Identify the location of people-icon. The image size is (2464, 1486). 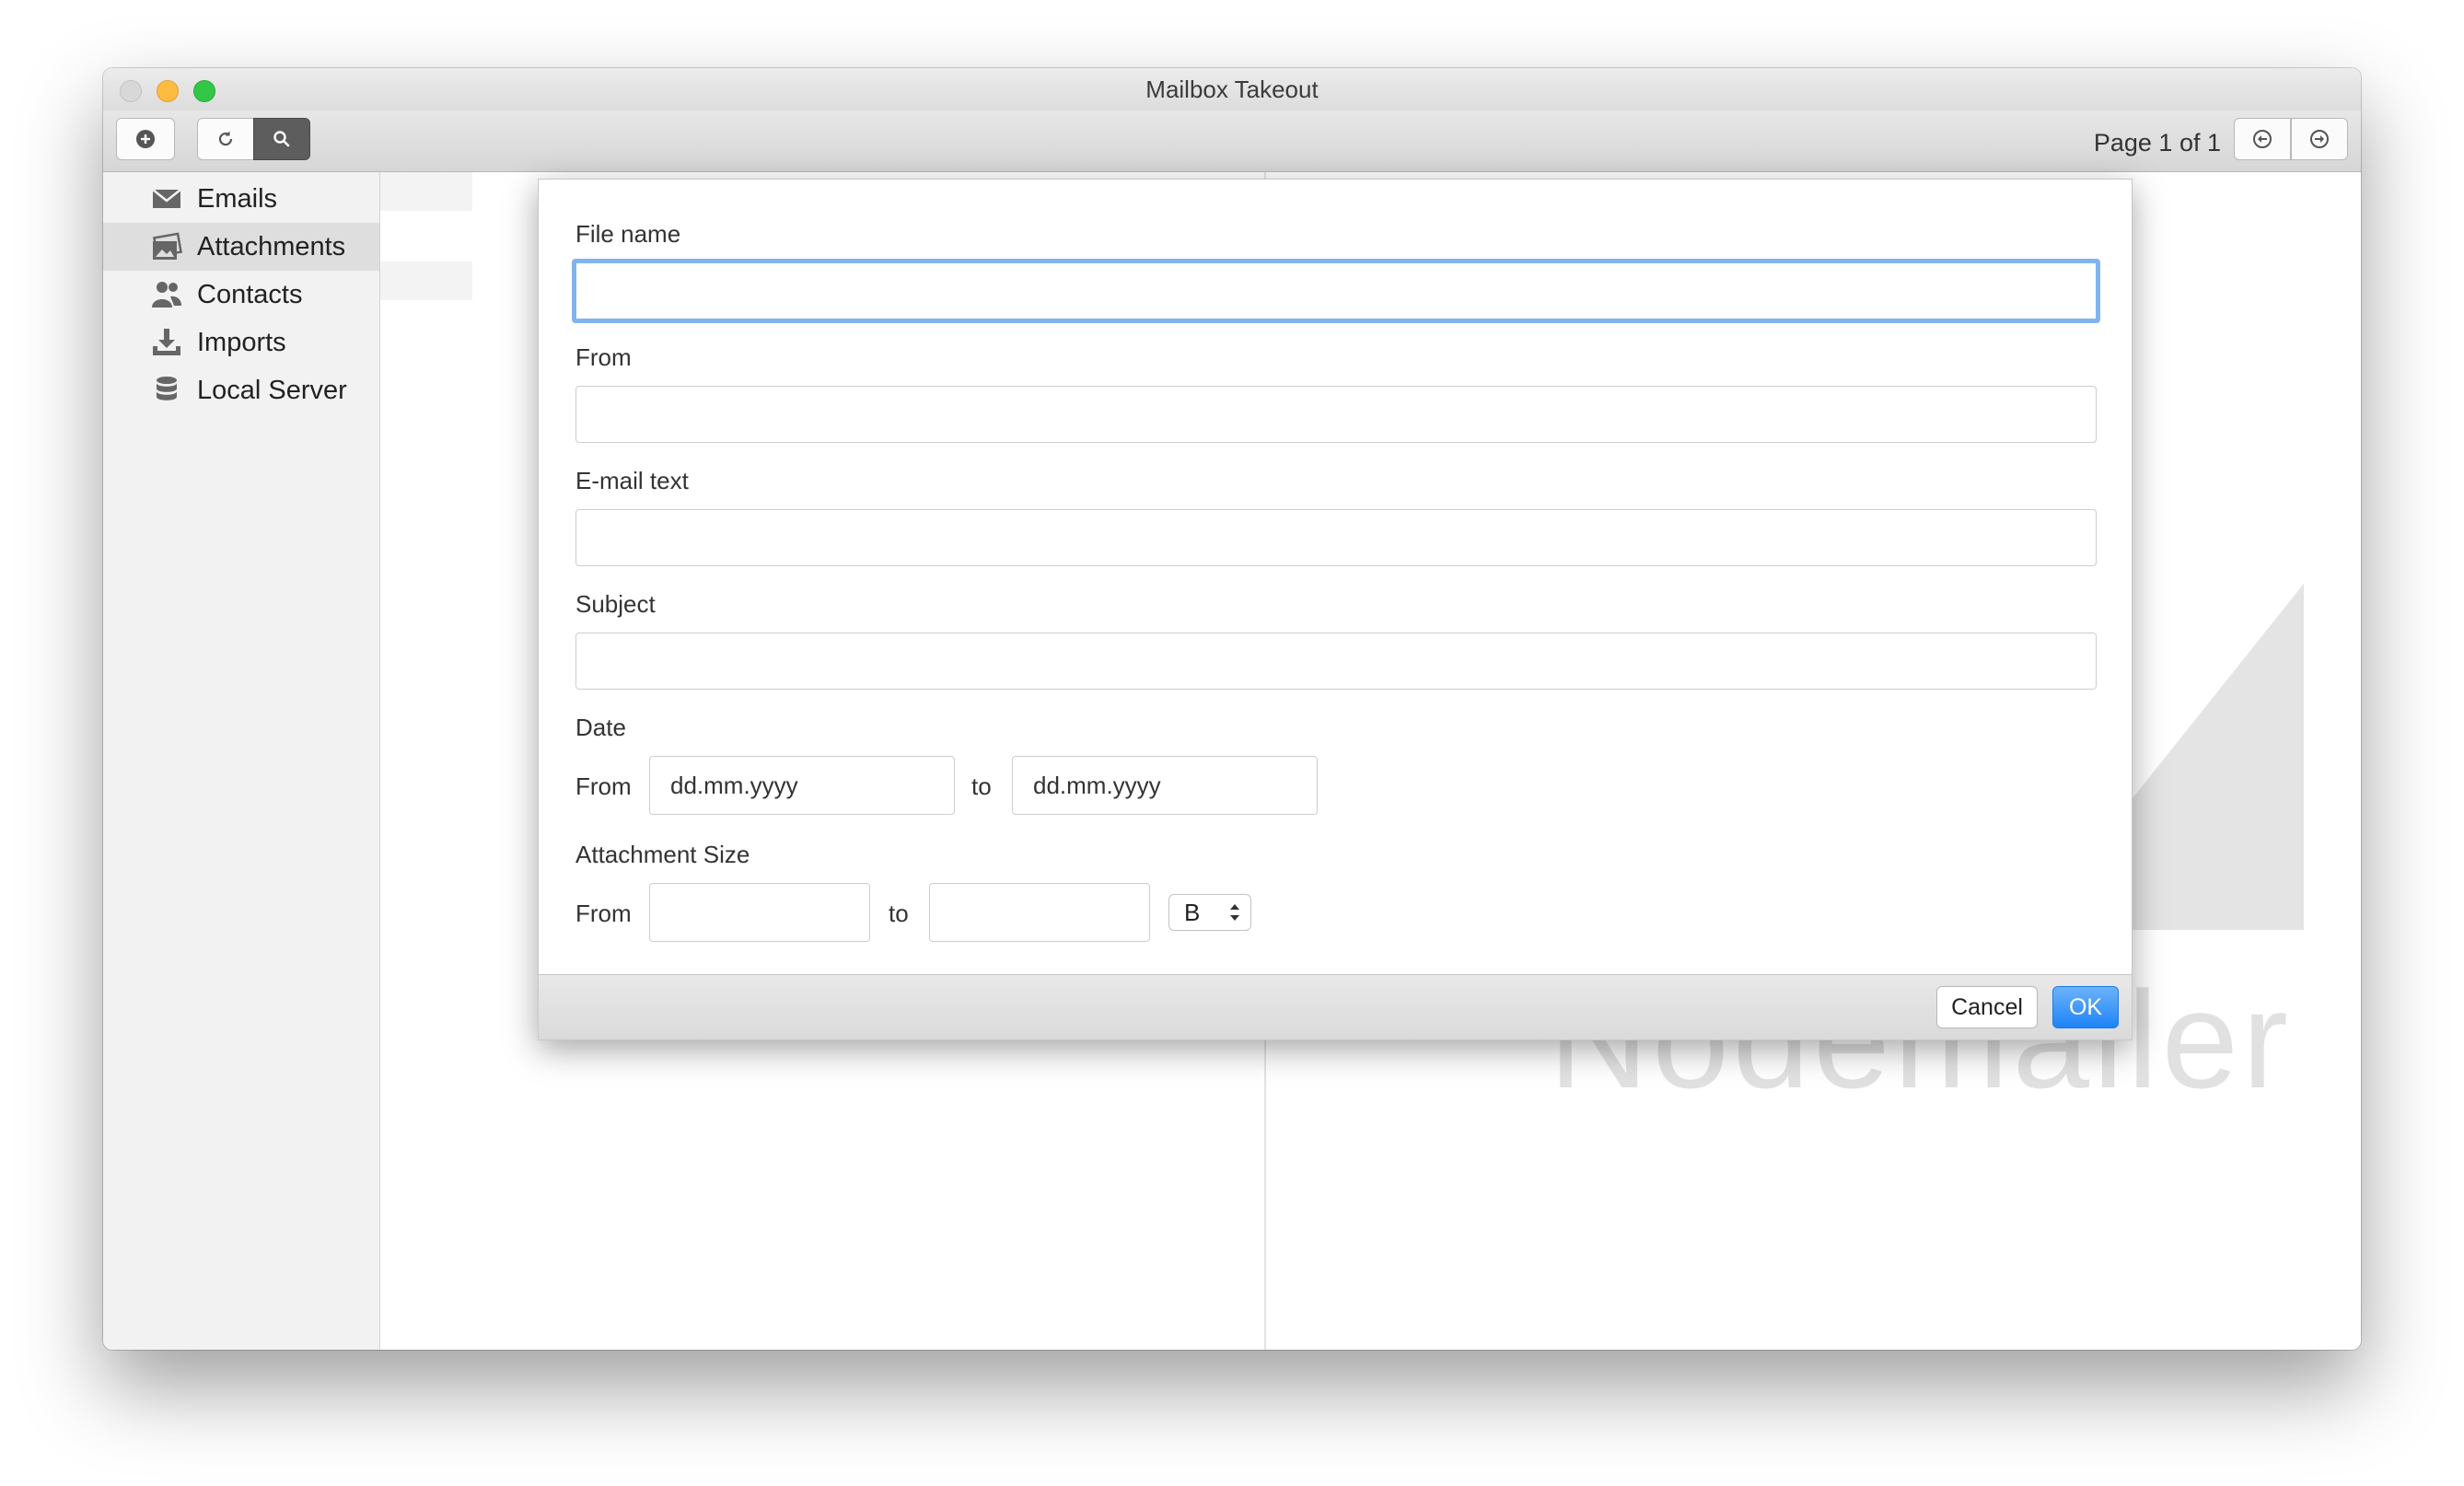
(166, 294).